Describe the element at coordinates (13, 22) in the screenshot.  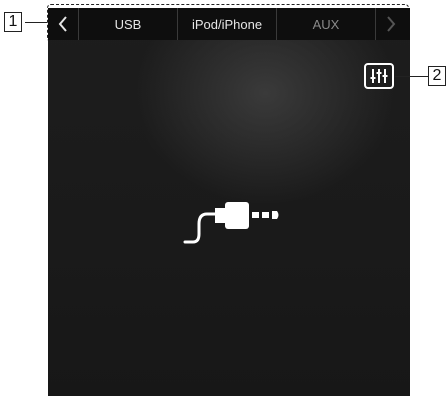
I see `callout-1-label: 1` at that location.